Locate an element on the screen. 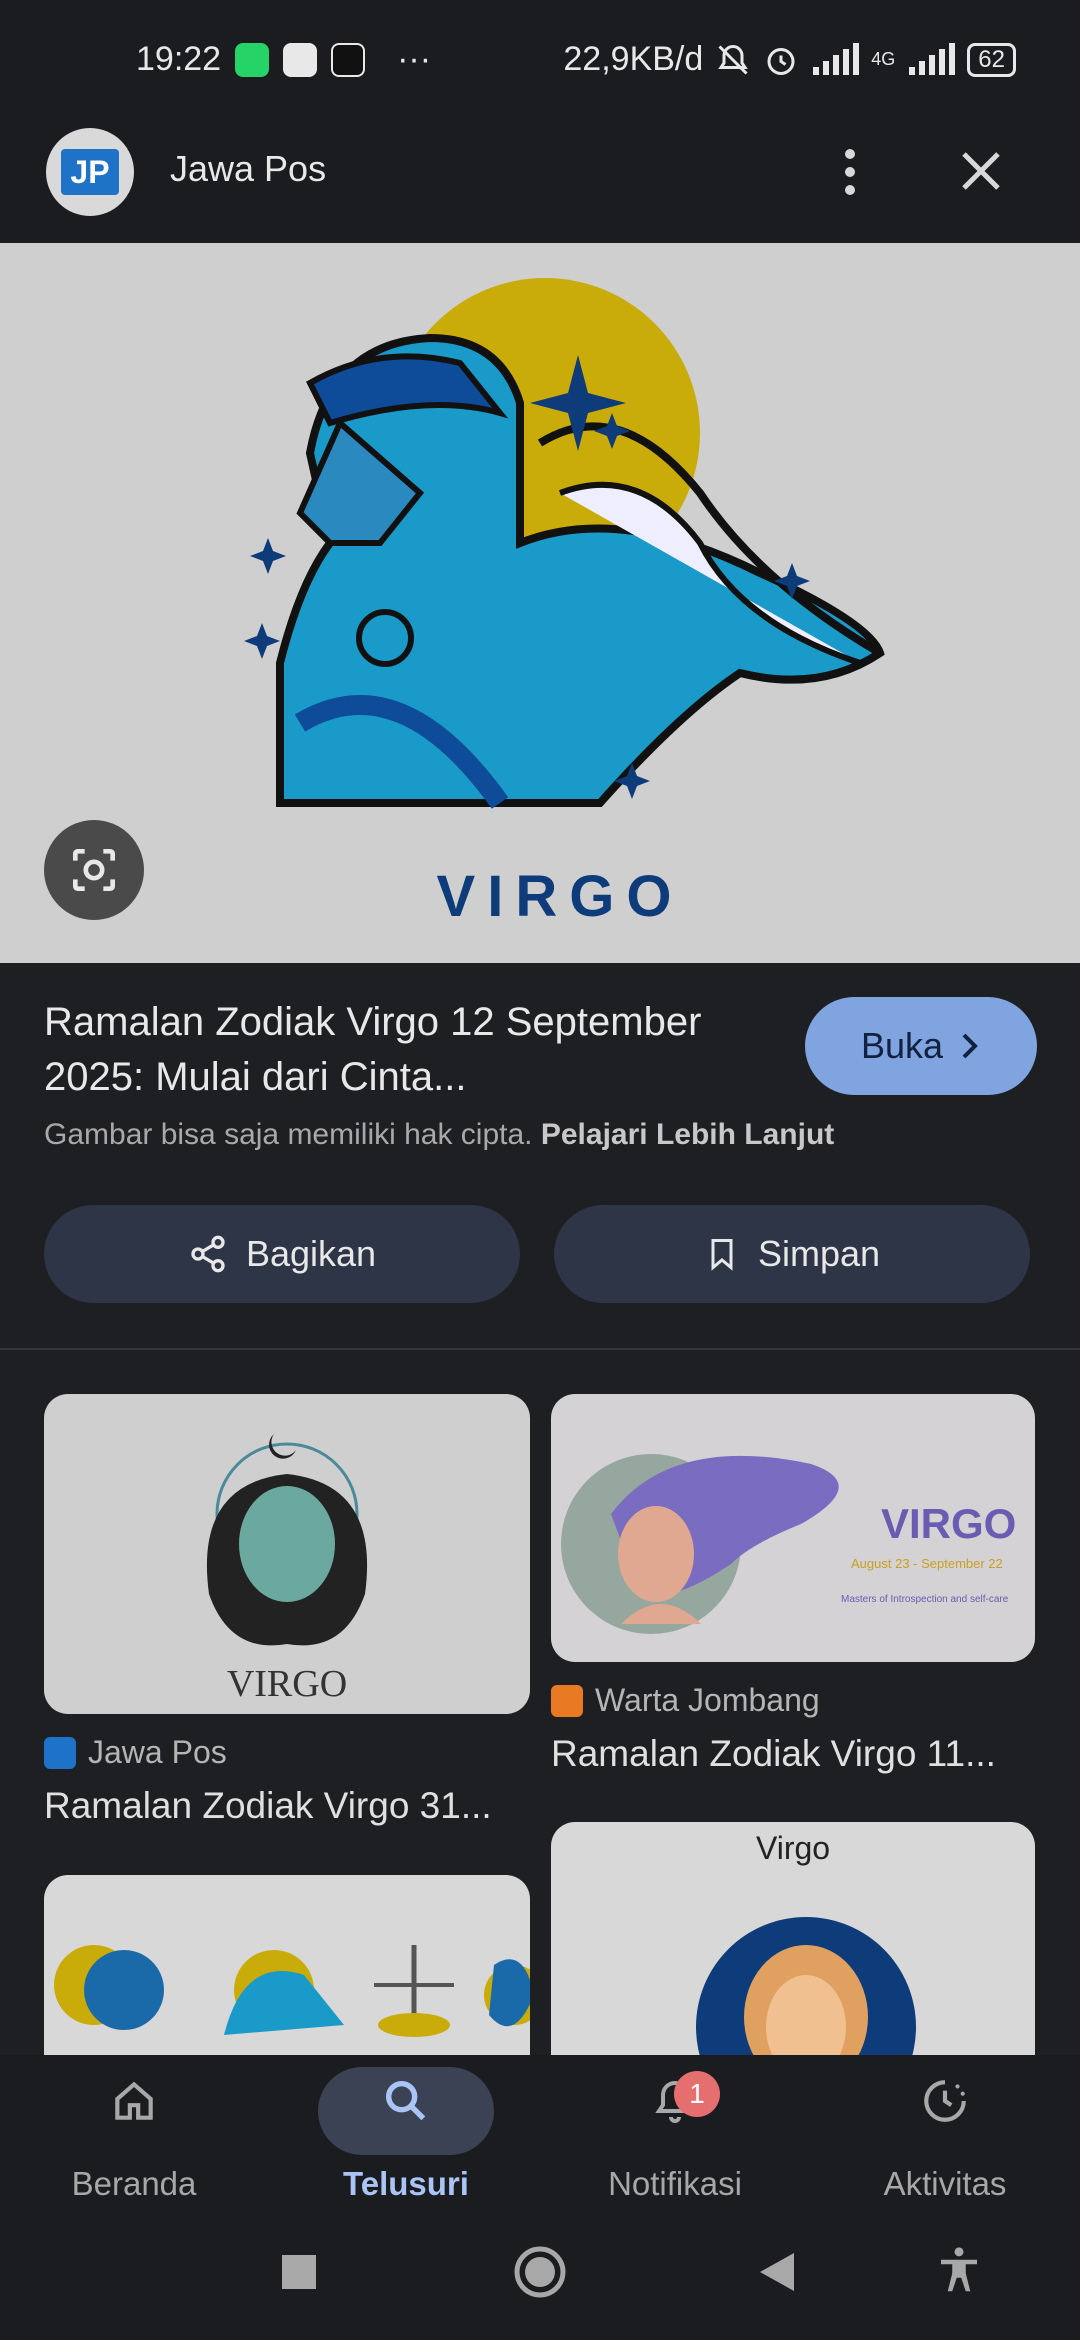  tab-home-label: Beranda is located at coordinates (134, 2183).